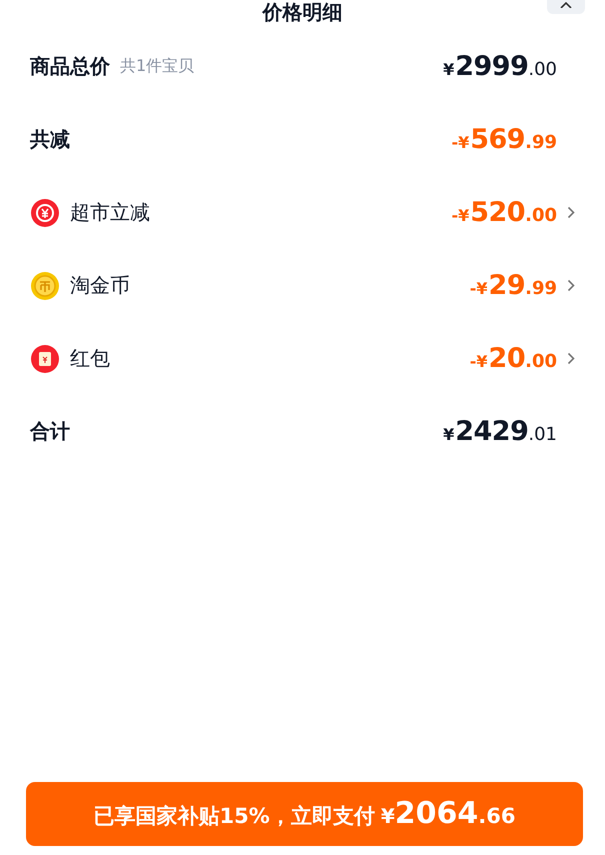 Image resolution: width=605 pixels, height=855 pixels. I want to click on envelope-icon, so click(45, 359).